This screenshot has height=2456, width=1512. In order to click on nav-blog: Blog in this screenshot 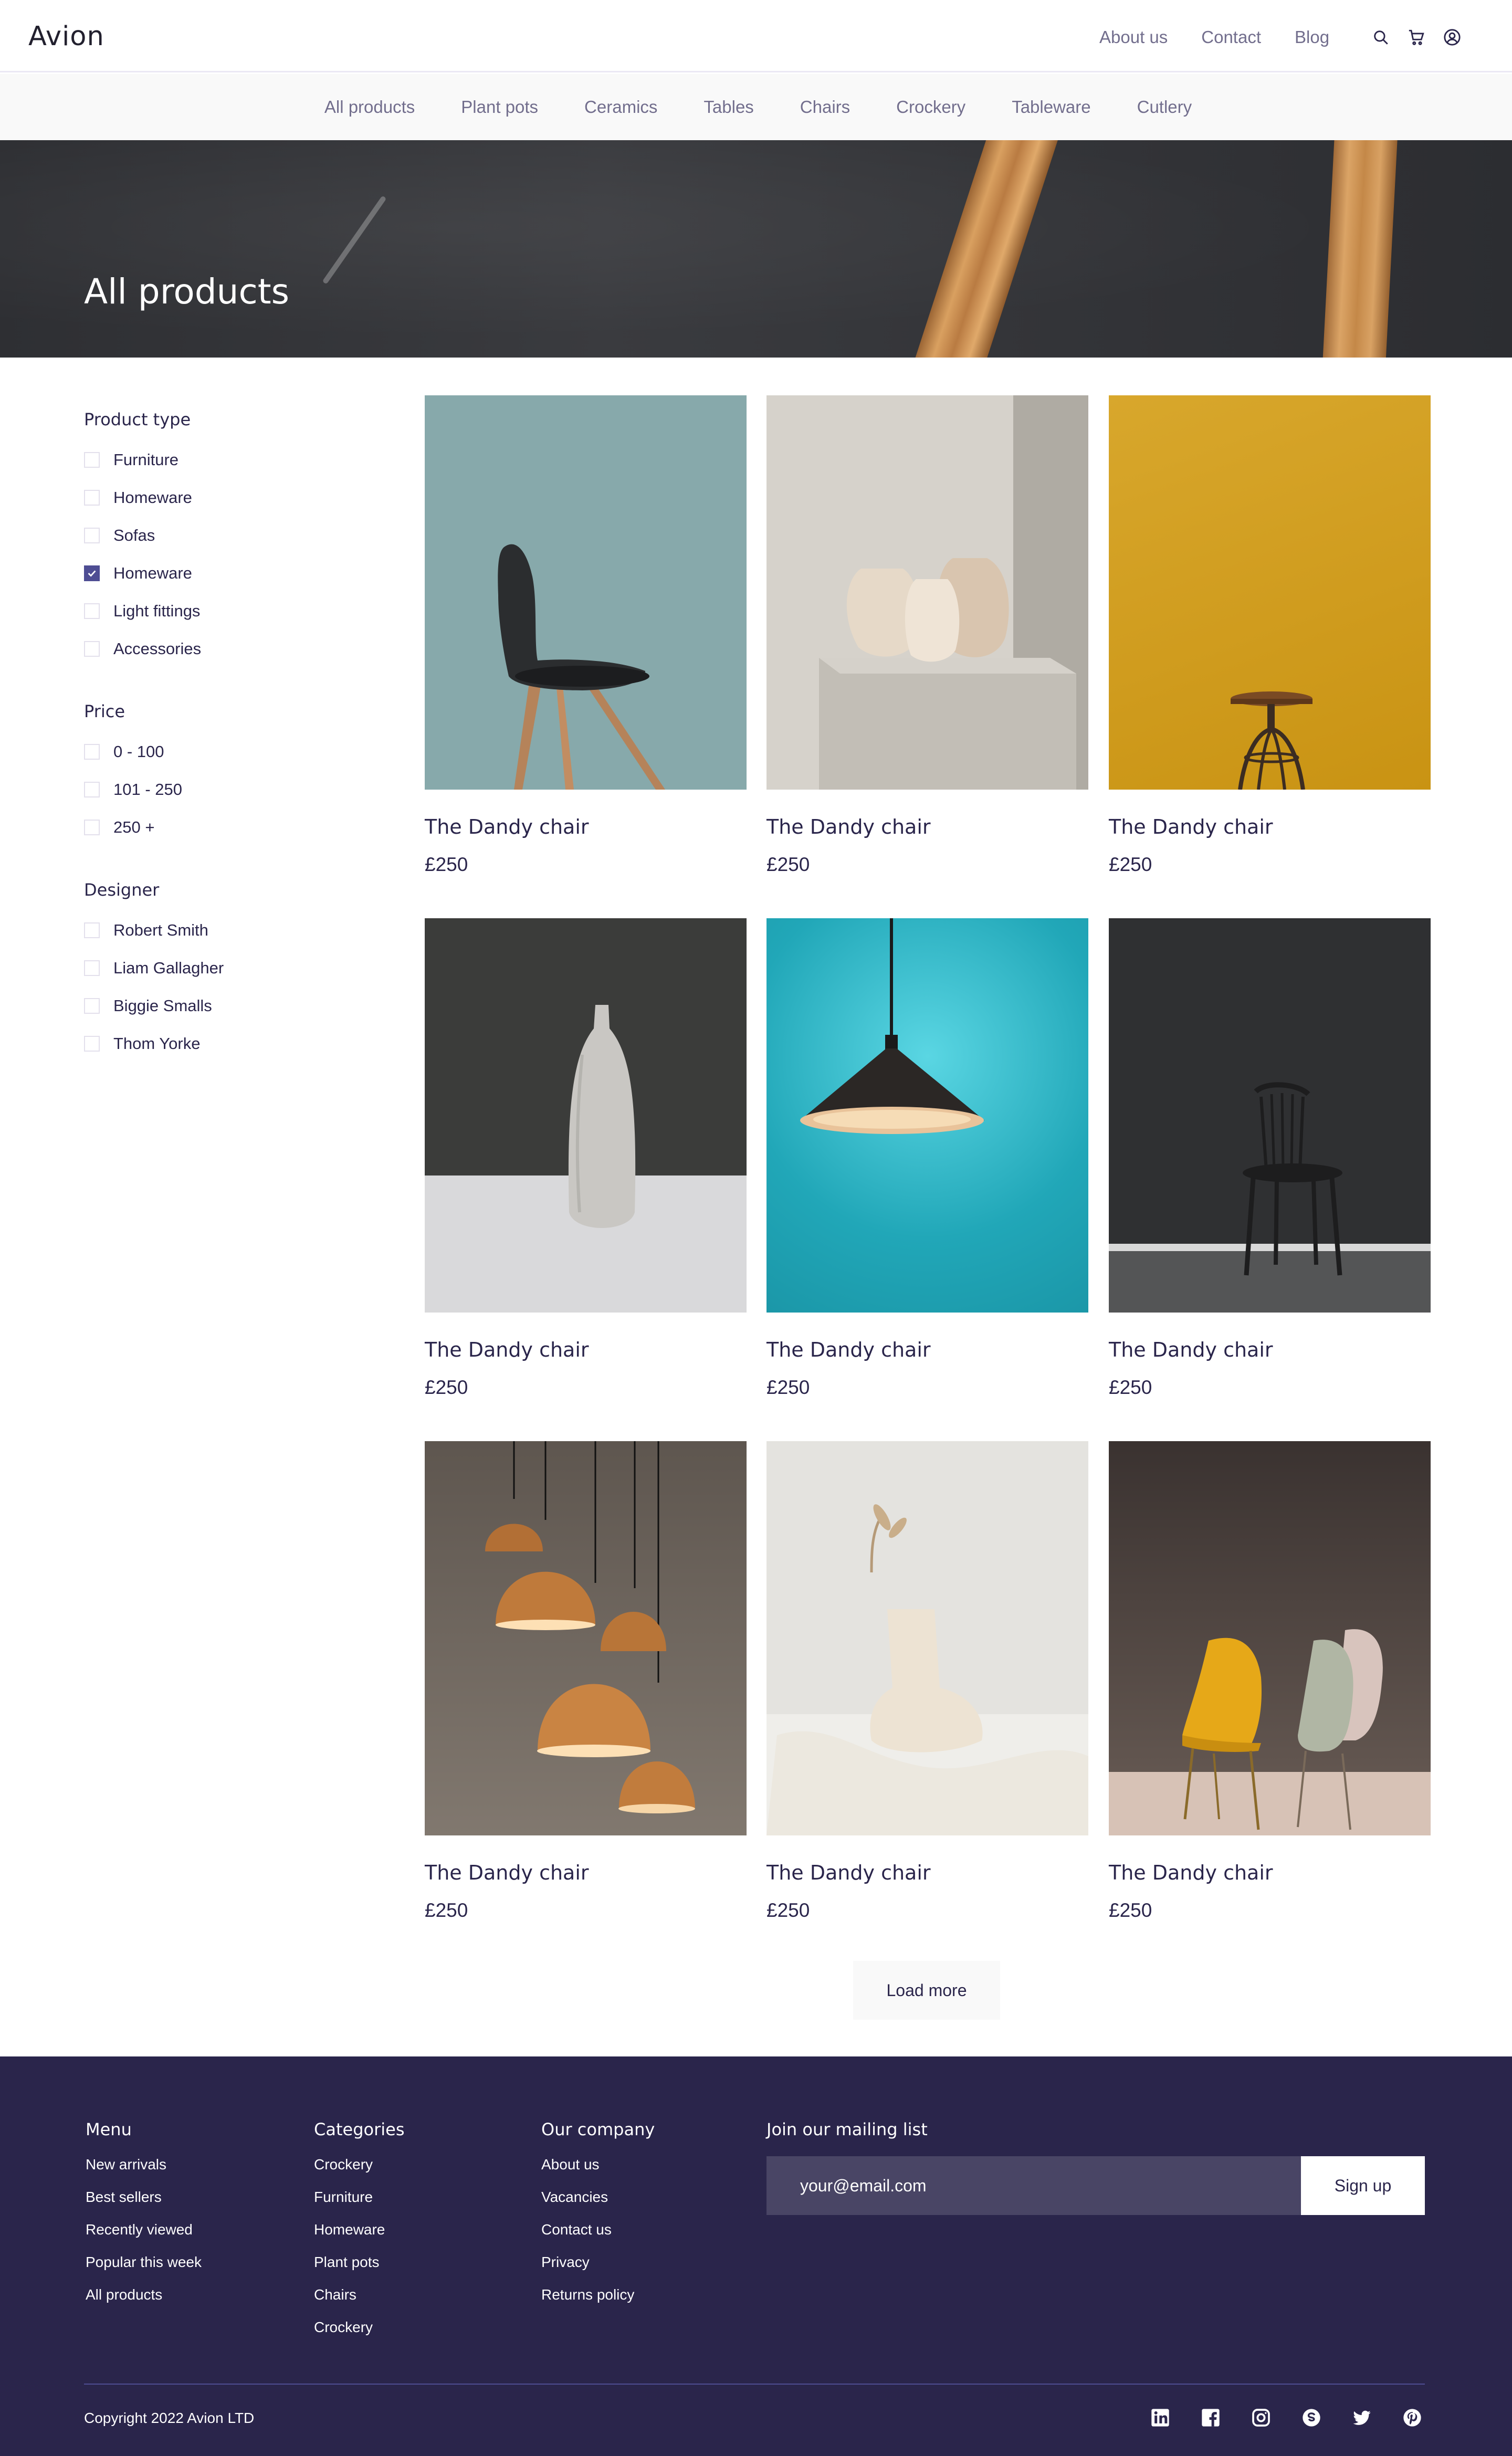, I will do `click(1312, 37)`.